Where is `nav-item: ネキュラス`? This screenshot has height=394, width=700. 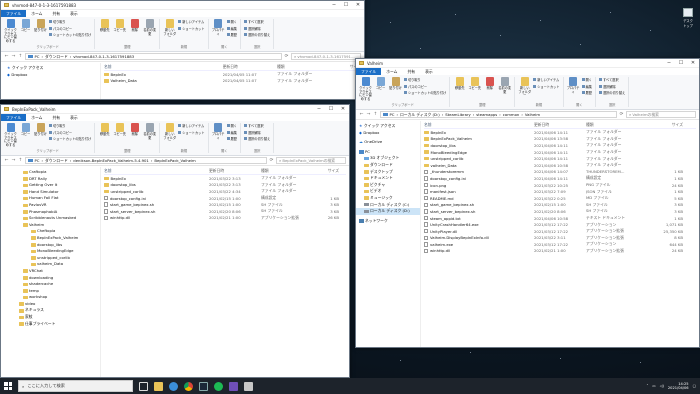 nav-item: ネキュラス is located at coordinates (59, 310).